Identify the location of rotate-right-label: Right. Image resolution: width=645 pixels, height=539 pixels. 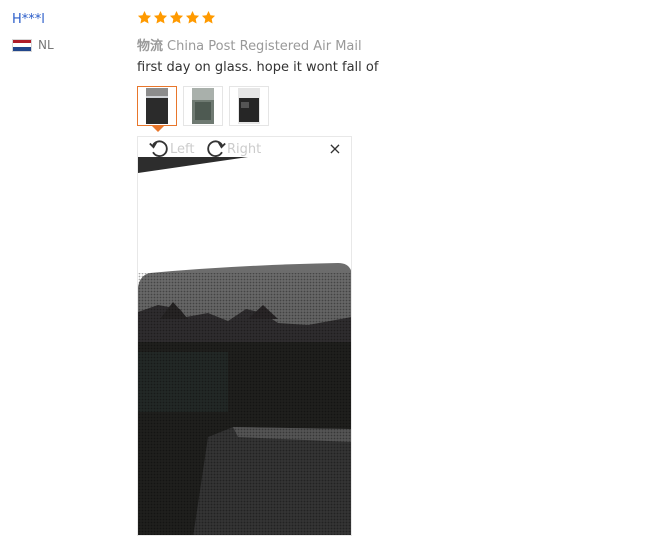
(244, 149).